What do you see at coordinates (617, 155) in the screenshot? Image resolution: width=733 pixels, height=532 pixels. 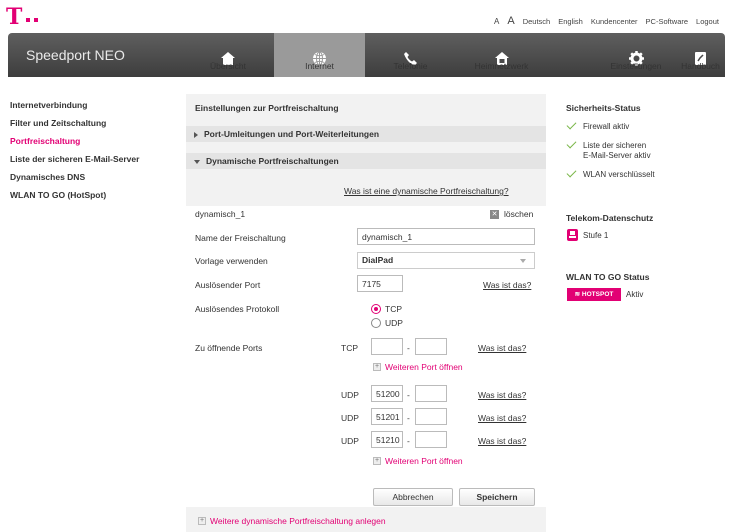 I see `mail-server-status-line2: E-Mail-Server aktiv` at bounding box center [617, 155].